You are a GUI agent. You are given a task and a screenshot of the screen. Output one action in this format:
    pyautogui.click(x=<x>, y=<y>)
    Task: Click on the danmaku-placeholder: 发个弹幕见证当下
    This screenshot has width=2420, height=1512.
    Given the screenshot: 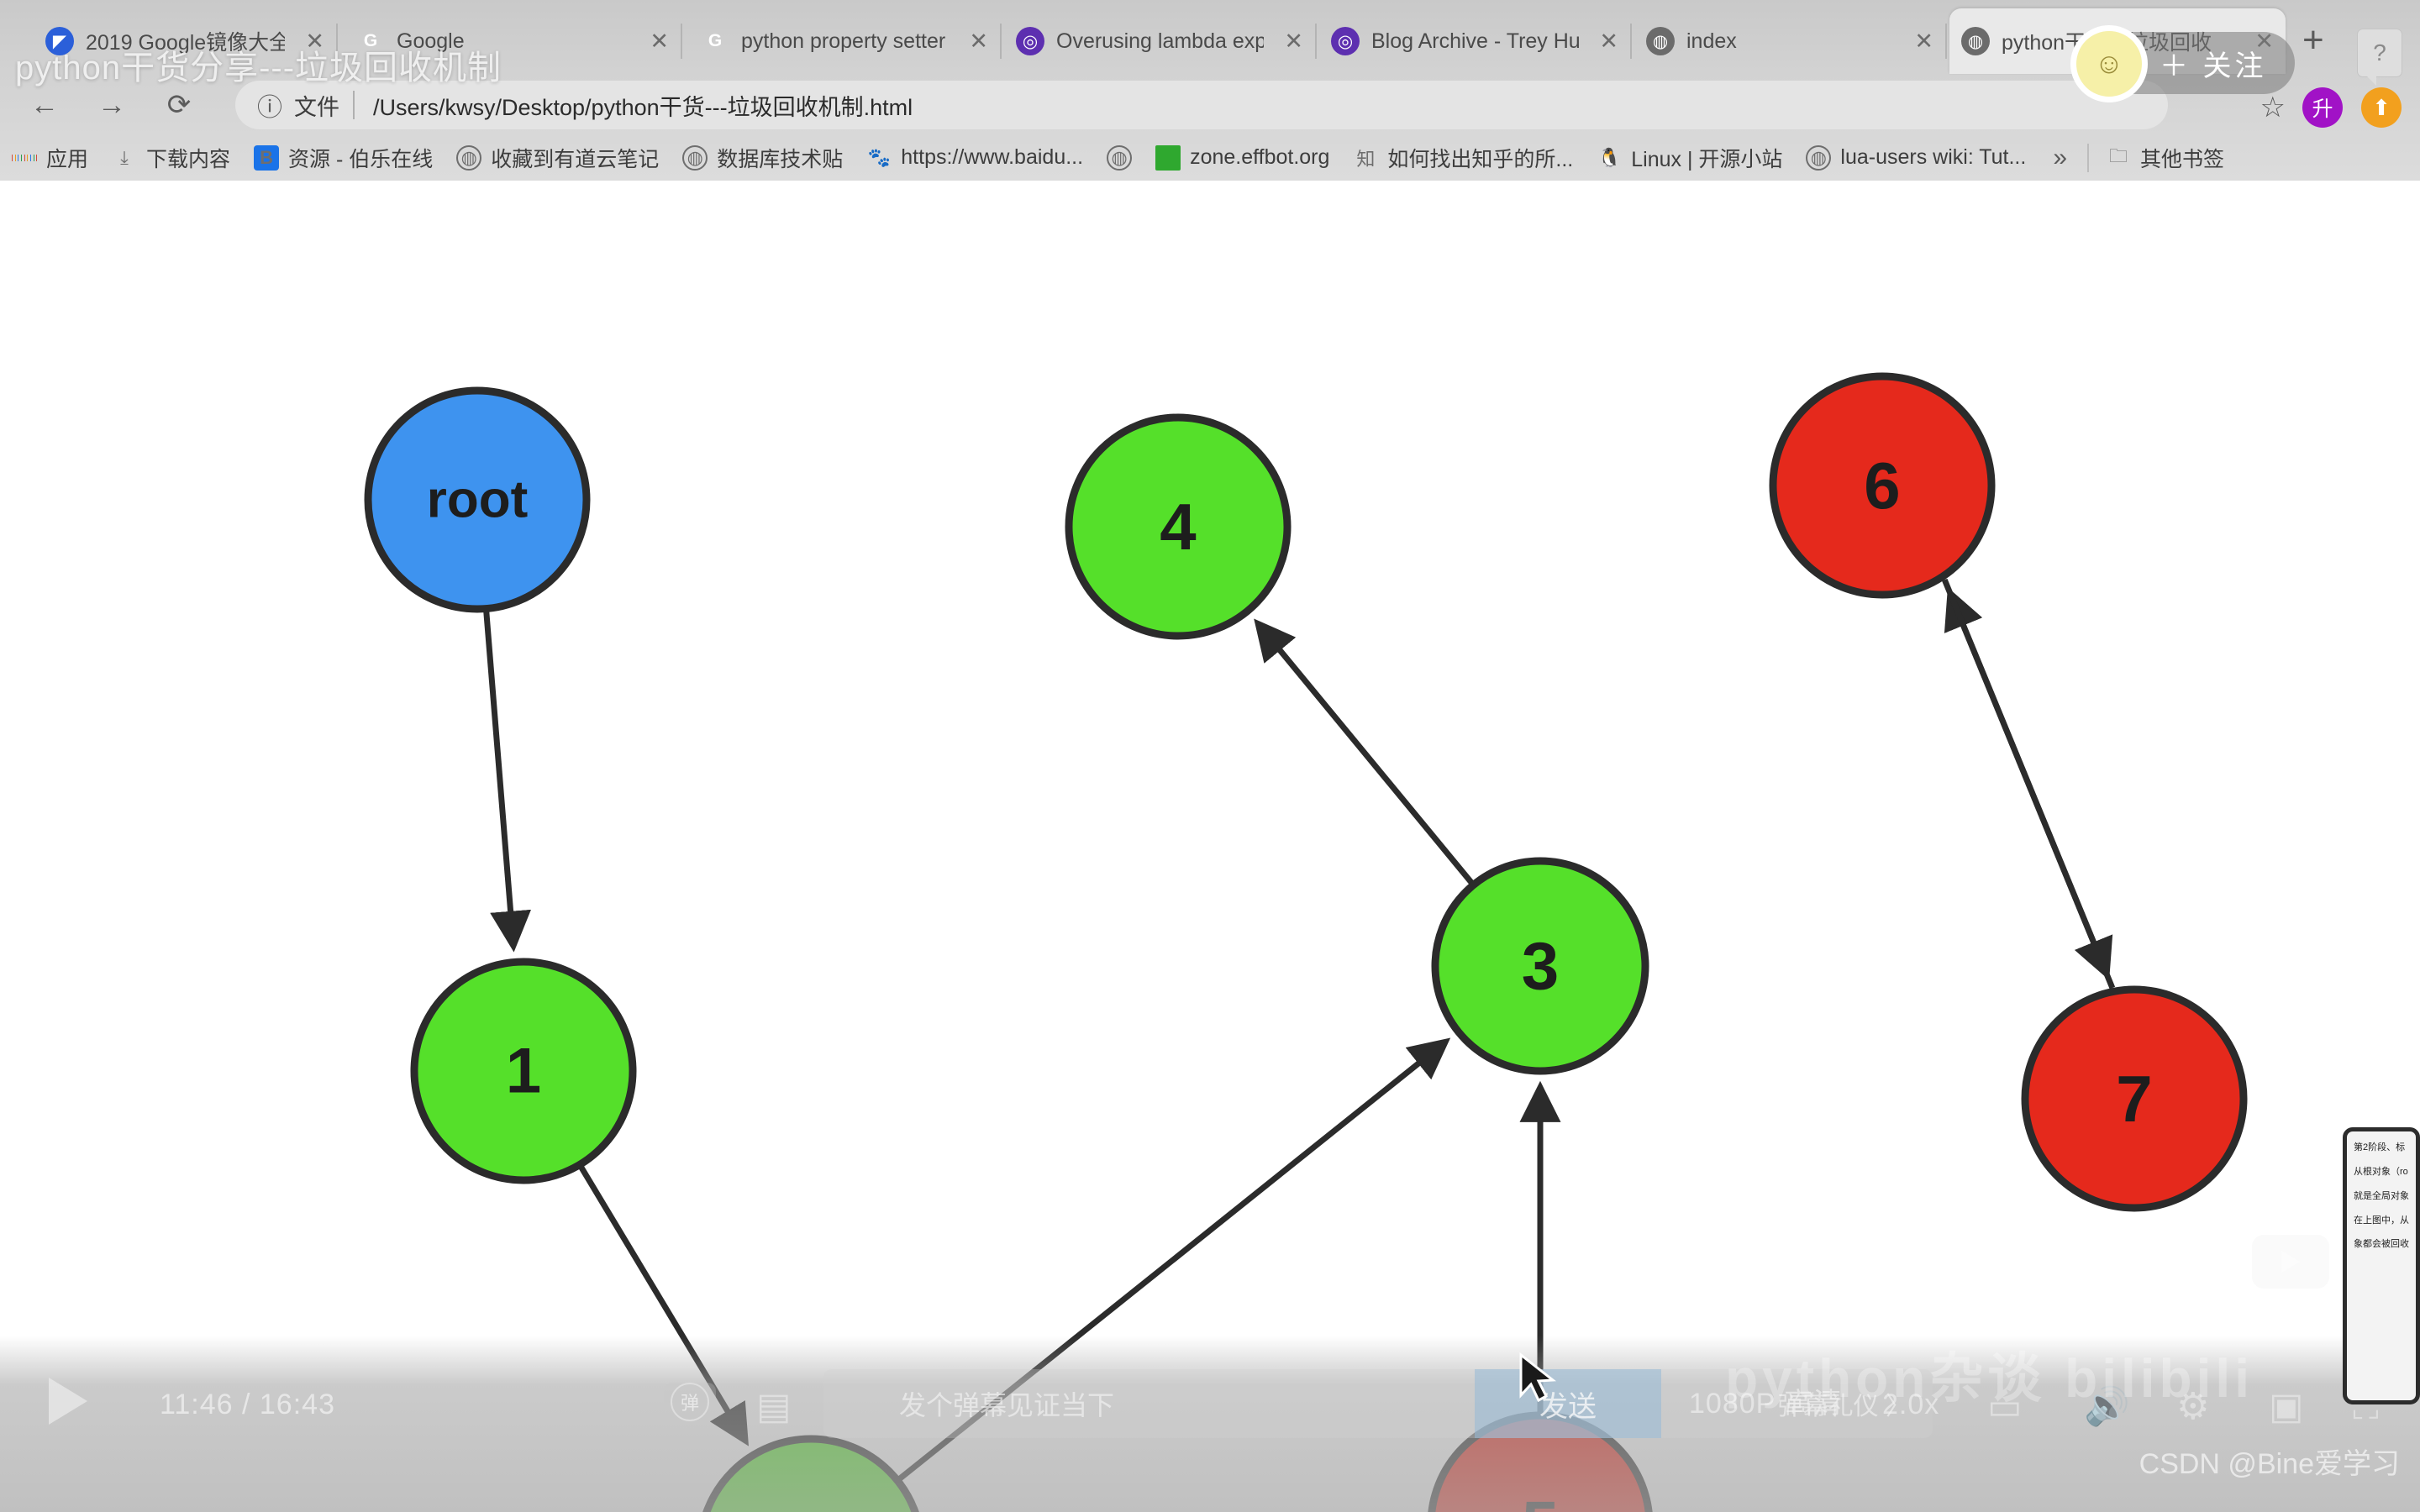 What is the action you would take?
    pyautogui.click(x=1007, y=1405)
    